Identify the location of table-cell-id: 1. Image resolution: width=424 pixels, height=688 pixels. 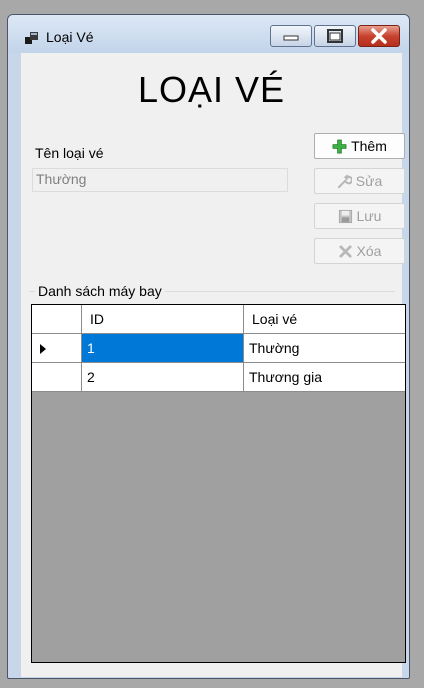
(163, 348).